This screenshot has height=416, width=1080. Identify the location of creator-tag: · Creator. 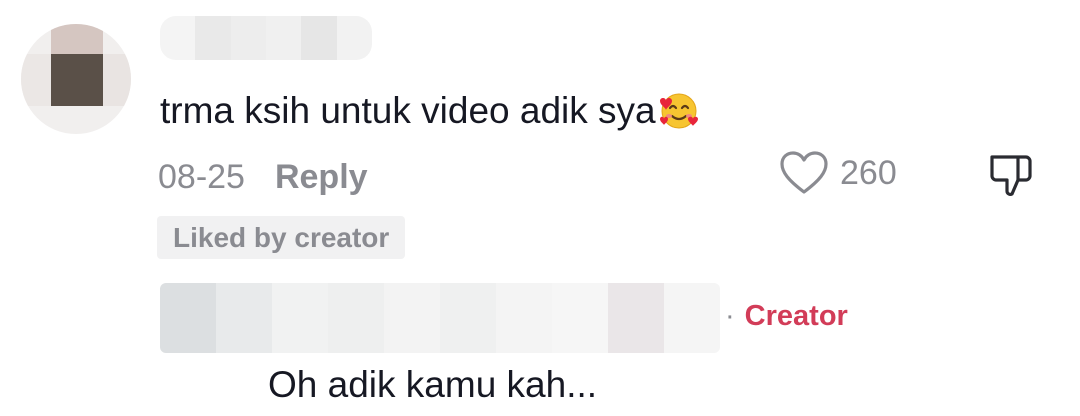
(786, 316).